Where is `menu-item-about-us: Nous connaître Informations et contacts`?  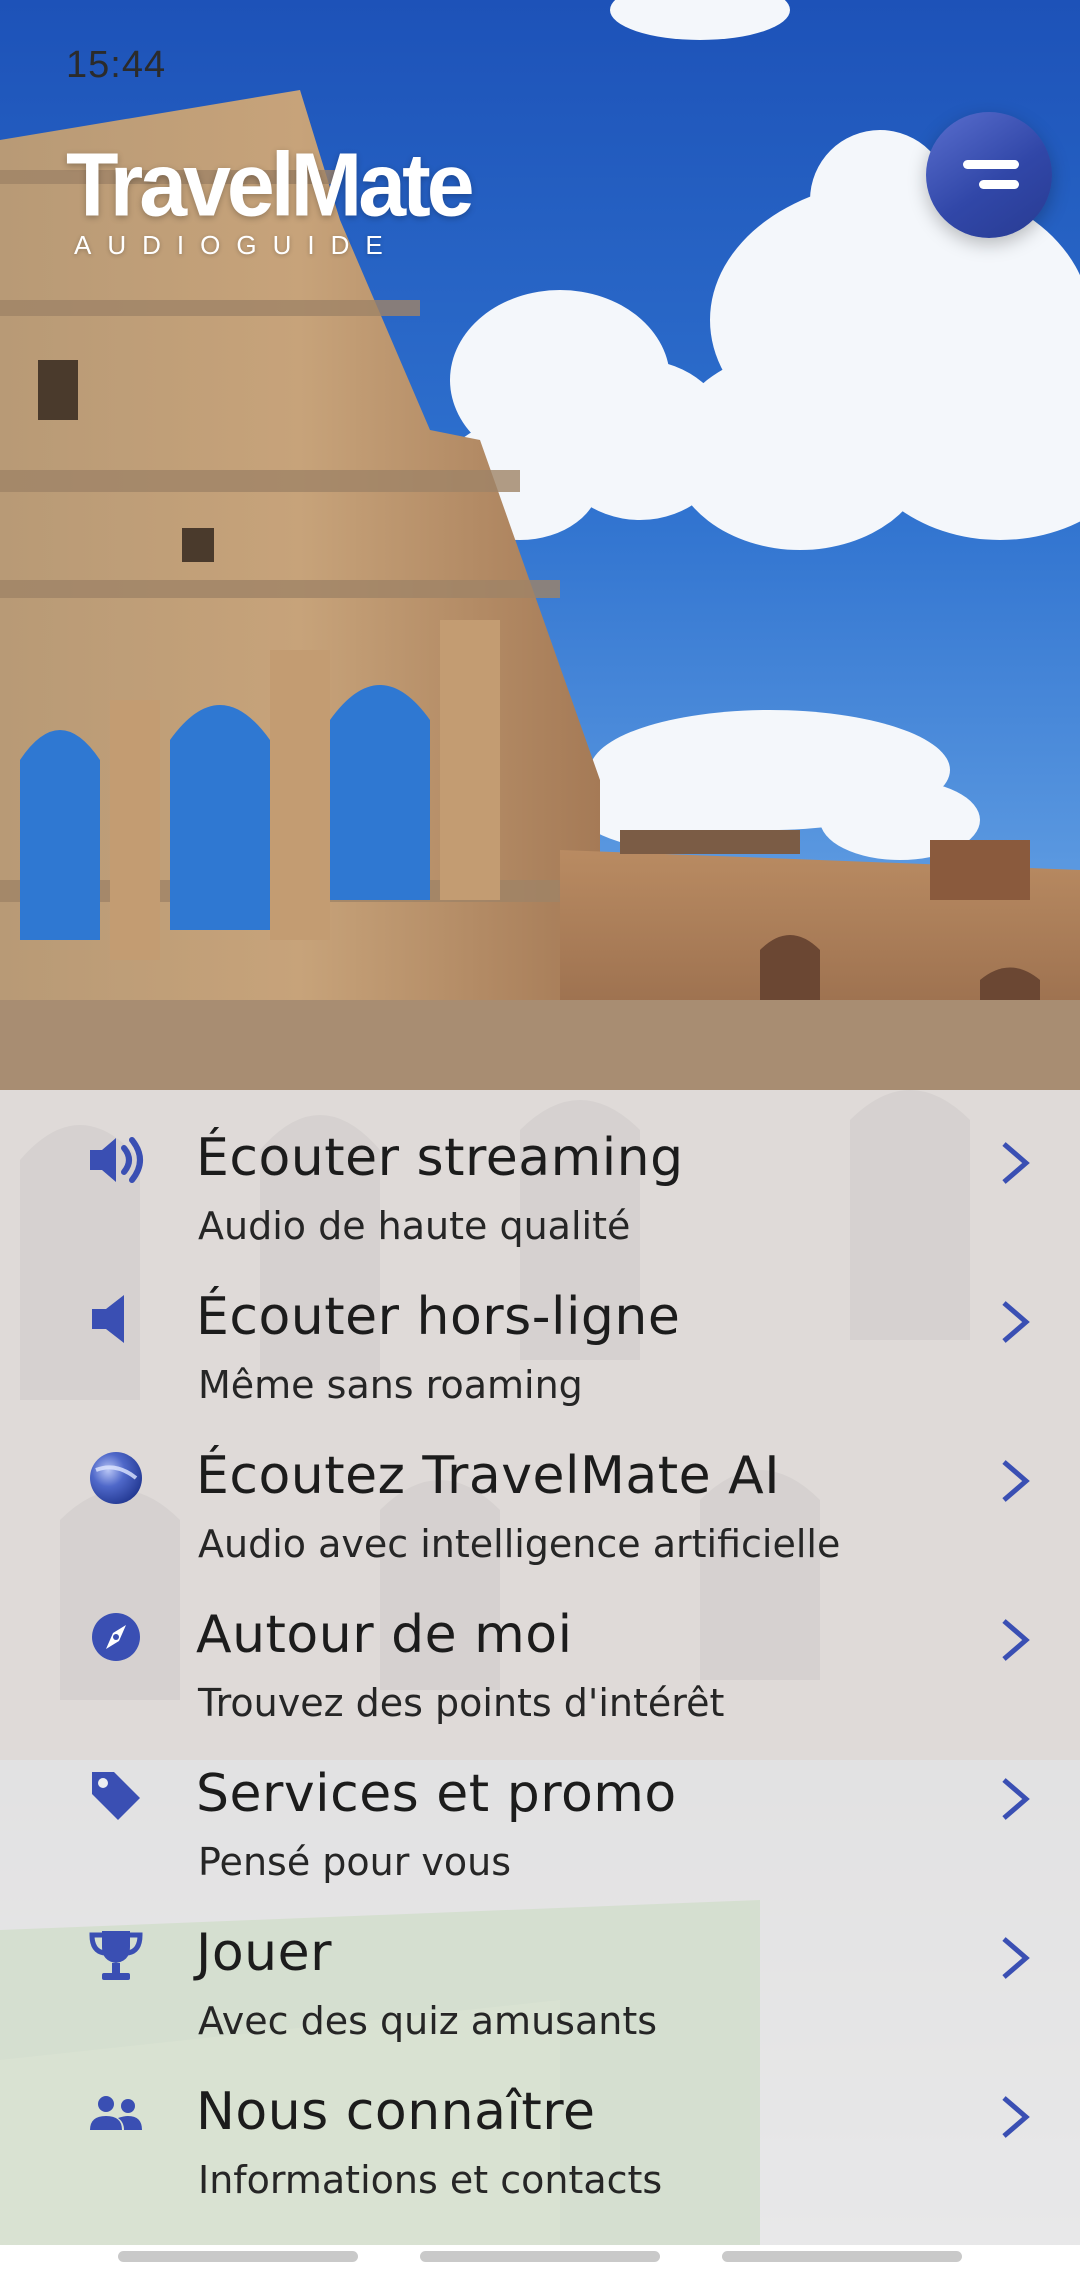 menu-item-about-us: Nous connaître Informations et contacts is located at coordinates (540, 2161).